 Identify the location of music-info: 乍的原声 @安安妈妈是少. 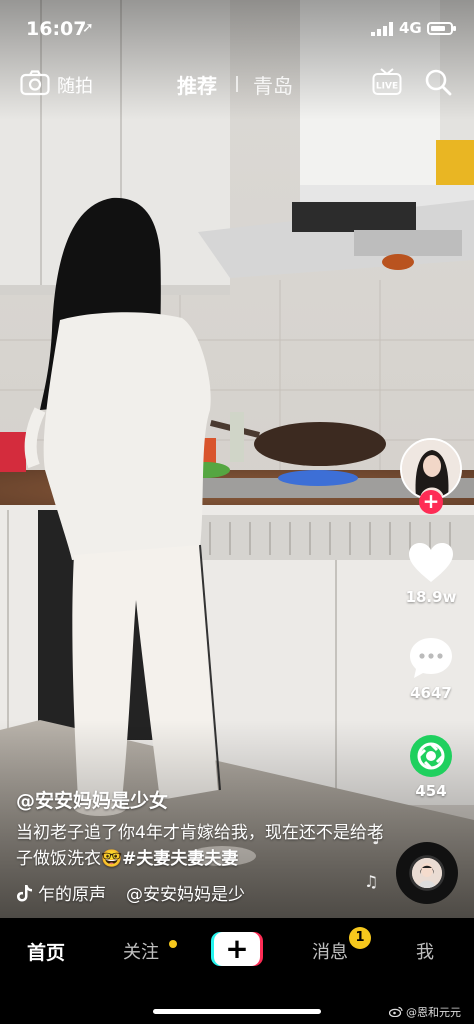
(196, 893).